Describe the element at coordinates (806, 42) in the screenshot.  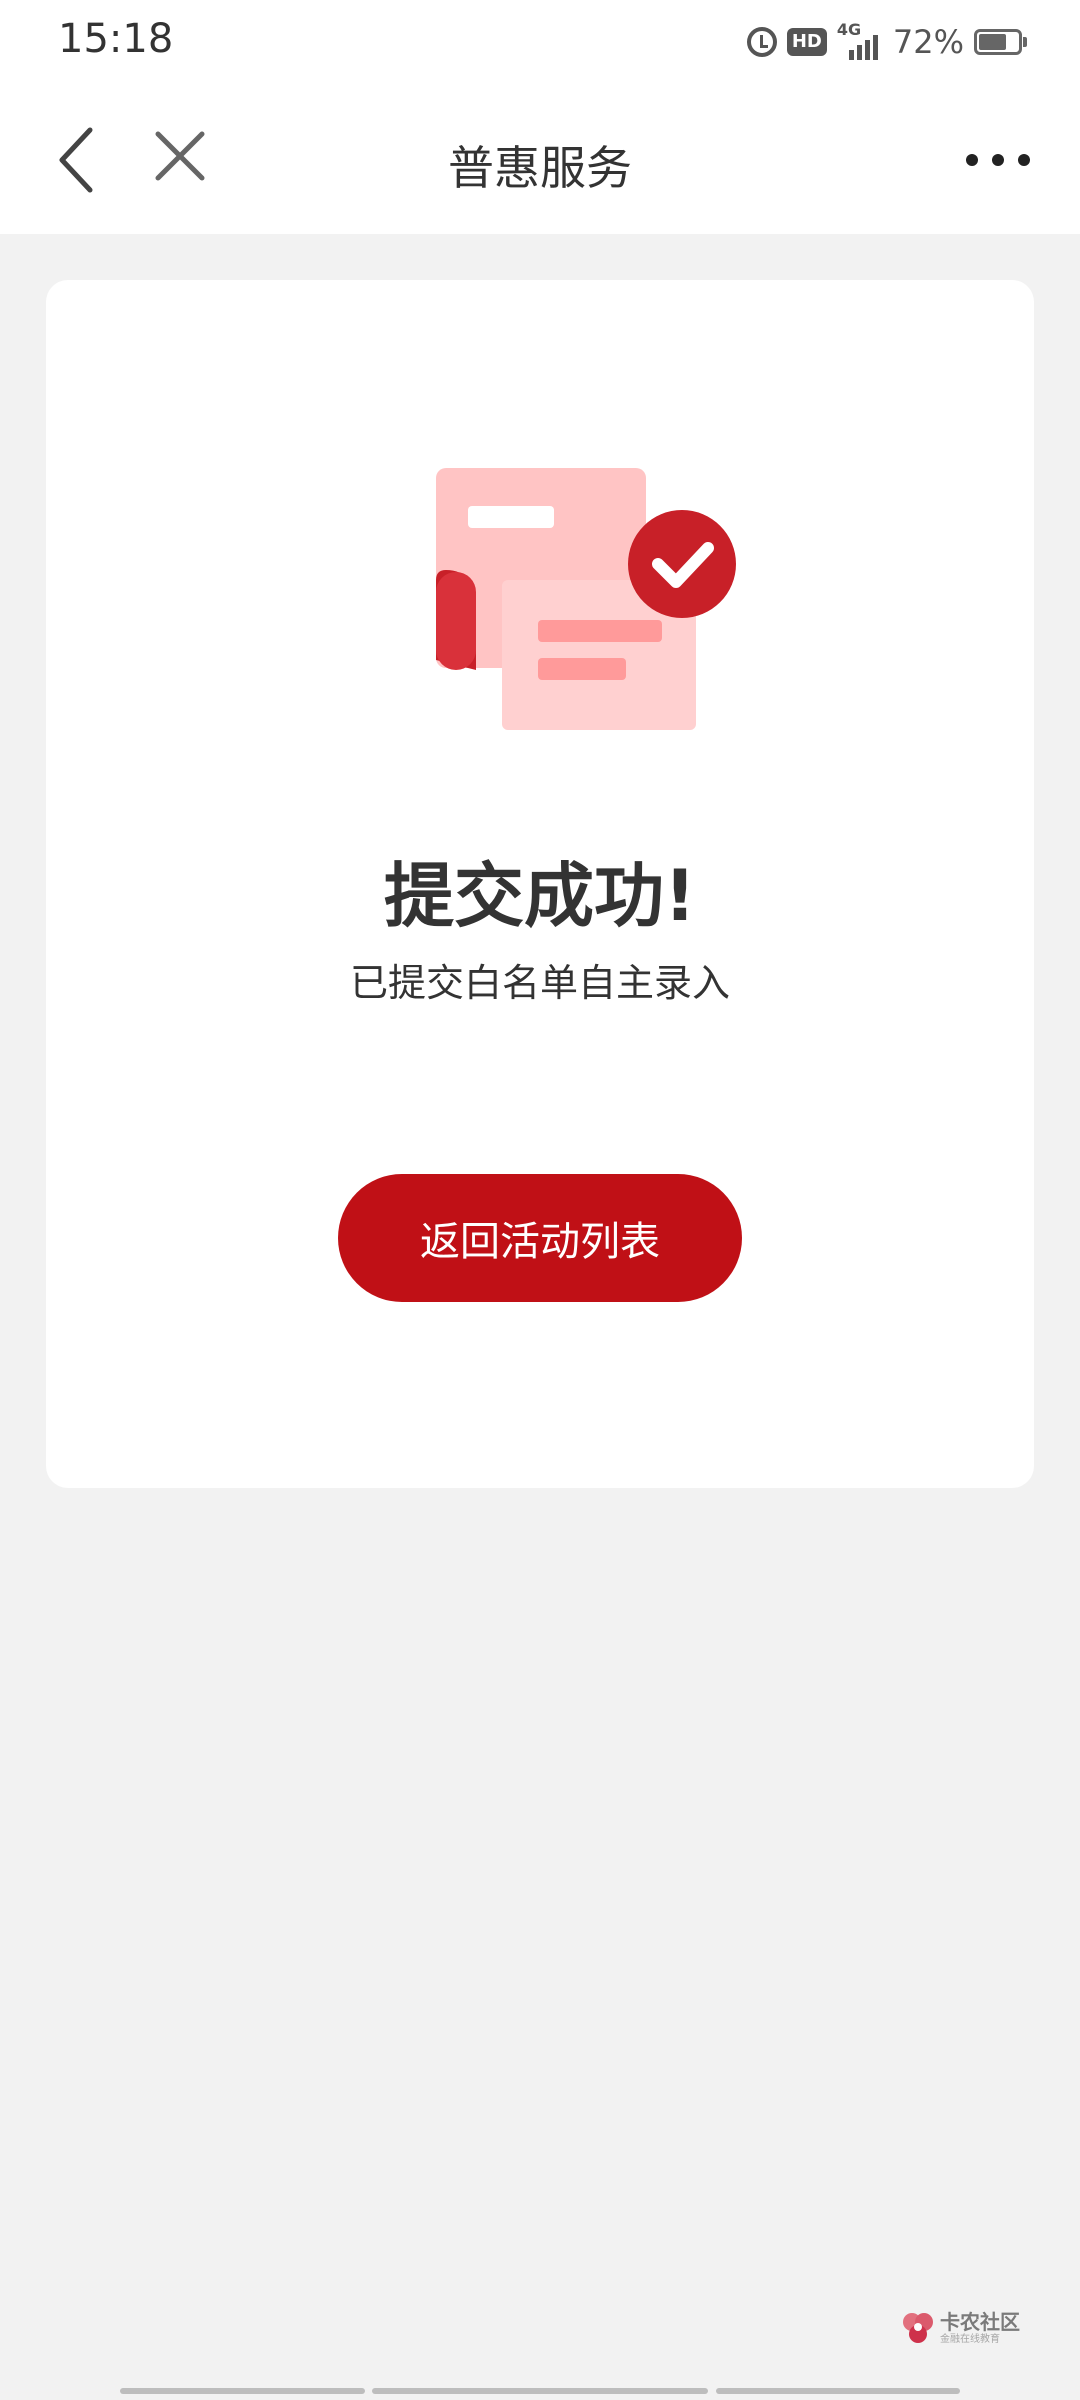
I see `hd-icon: HD` at that location.